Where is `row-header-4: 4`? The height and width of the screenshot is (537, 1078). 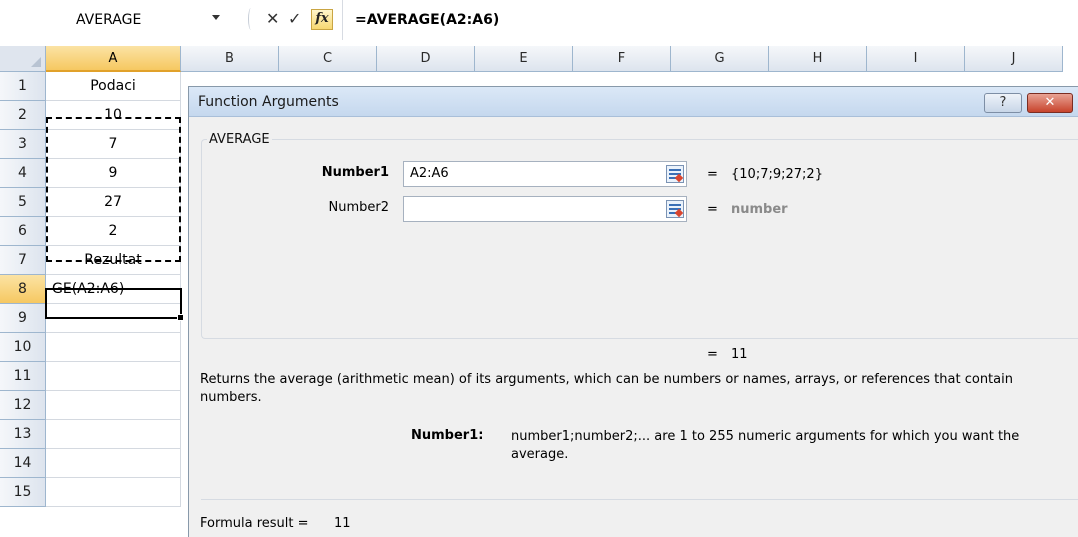
row-header-4: 4 is located at coordinates (23, 173).